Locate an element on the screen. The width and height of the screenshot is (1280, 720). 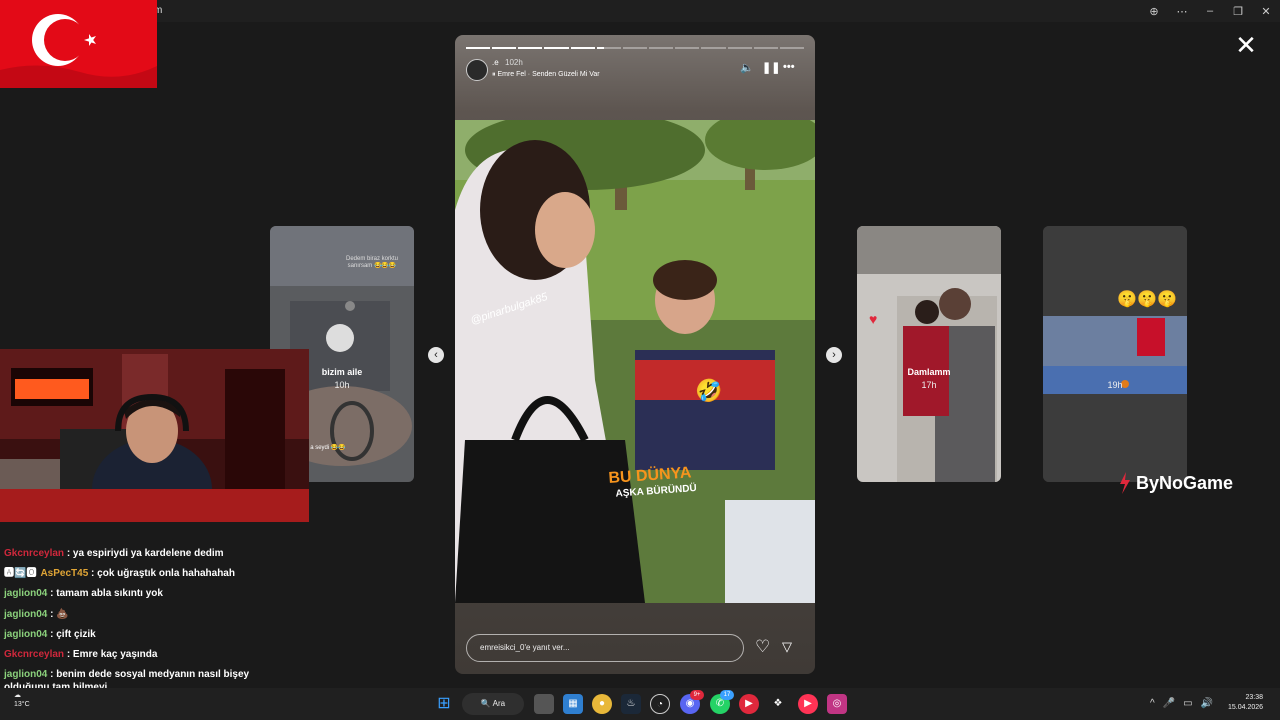
search-label: Ara is located at coordinates (499, 703).